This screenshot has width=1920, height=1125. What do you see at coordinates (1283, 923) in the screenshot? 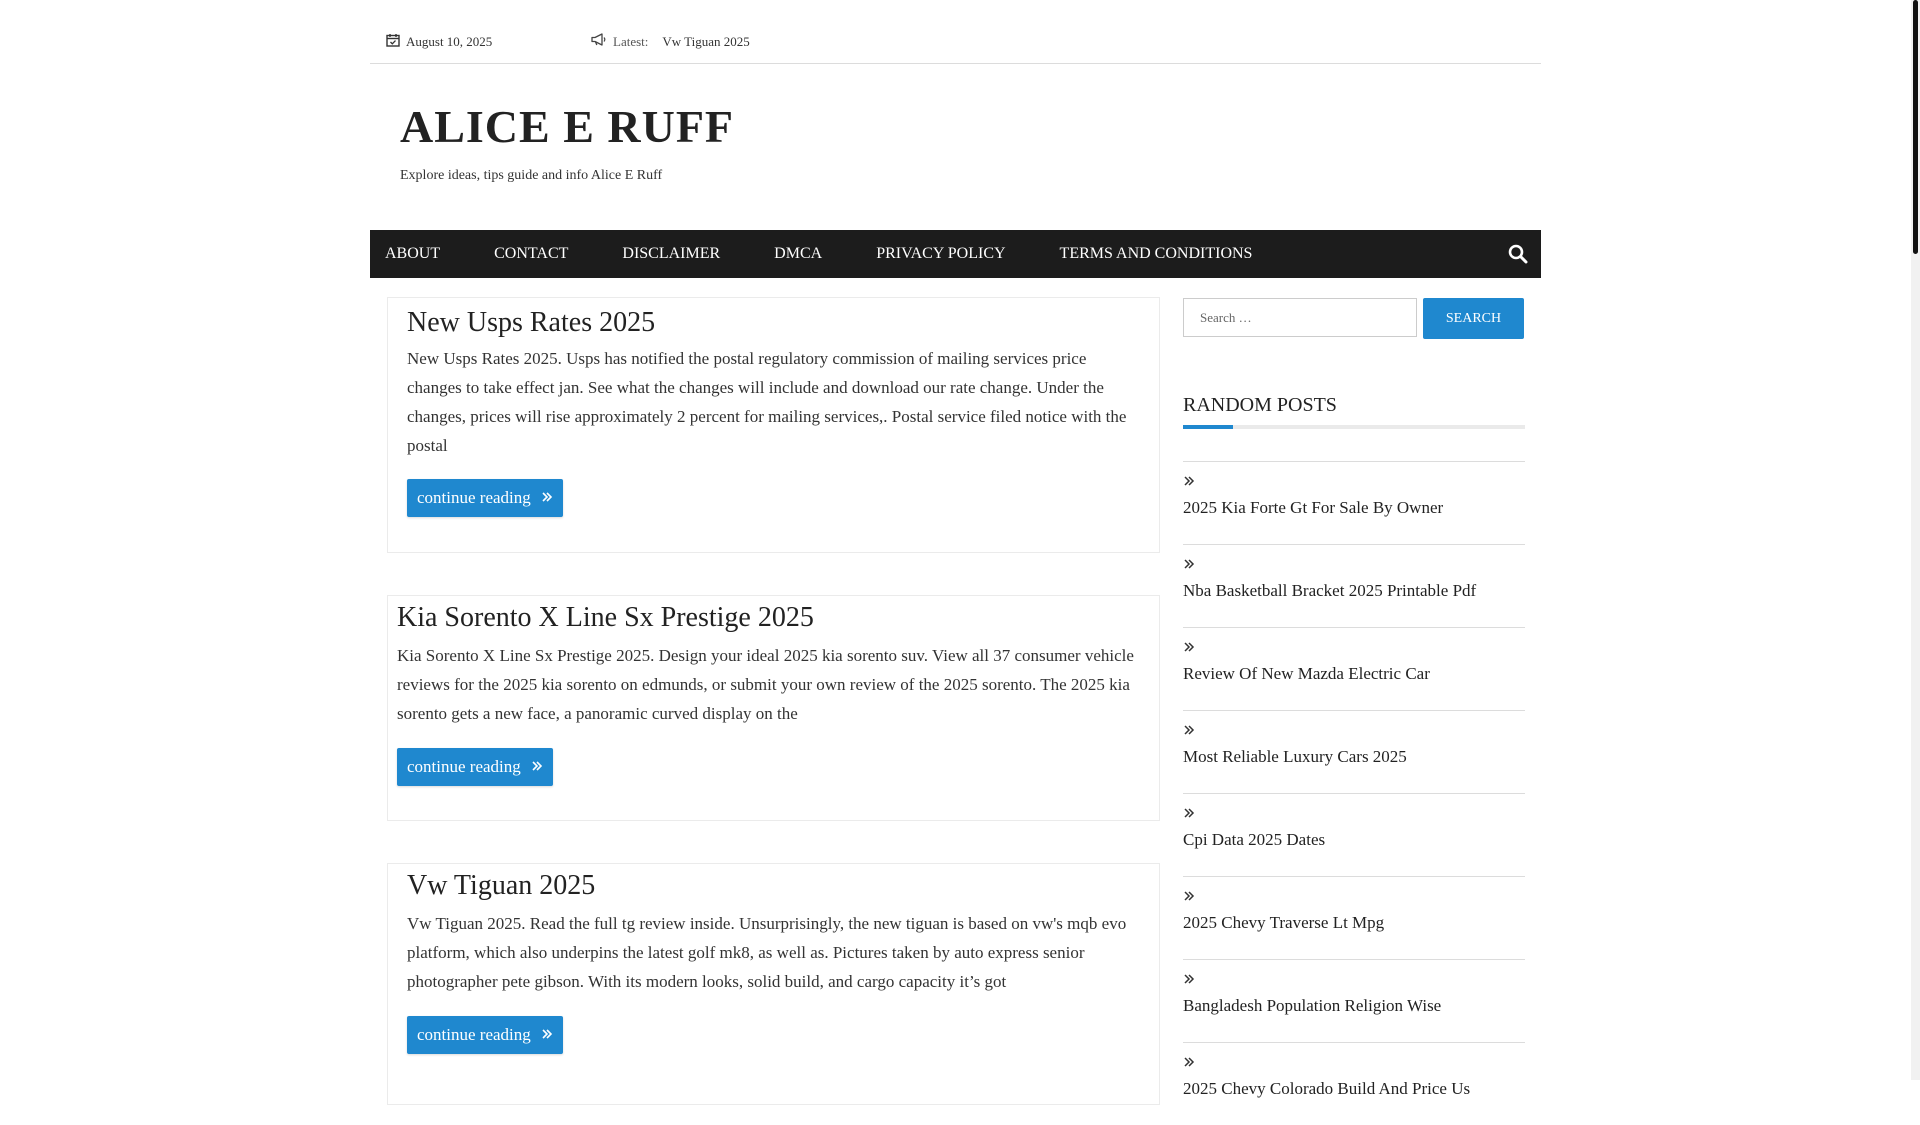
I see `random-post-link: 2025 Chevy Traverse Lt Mpg` at bounding box center [1283, 923].